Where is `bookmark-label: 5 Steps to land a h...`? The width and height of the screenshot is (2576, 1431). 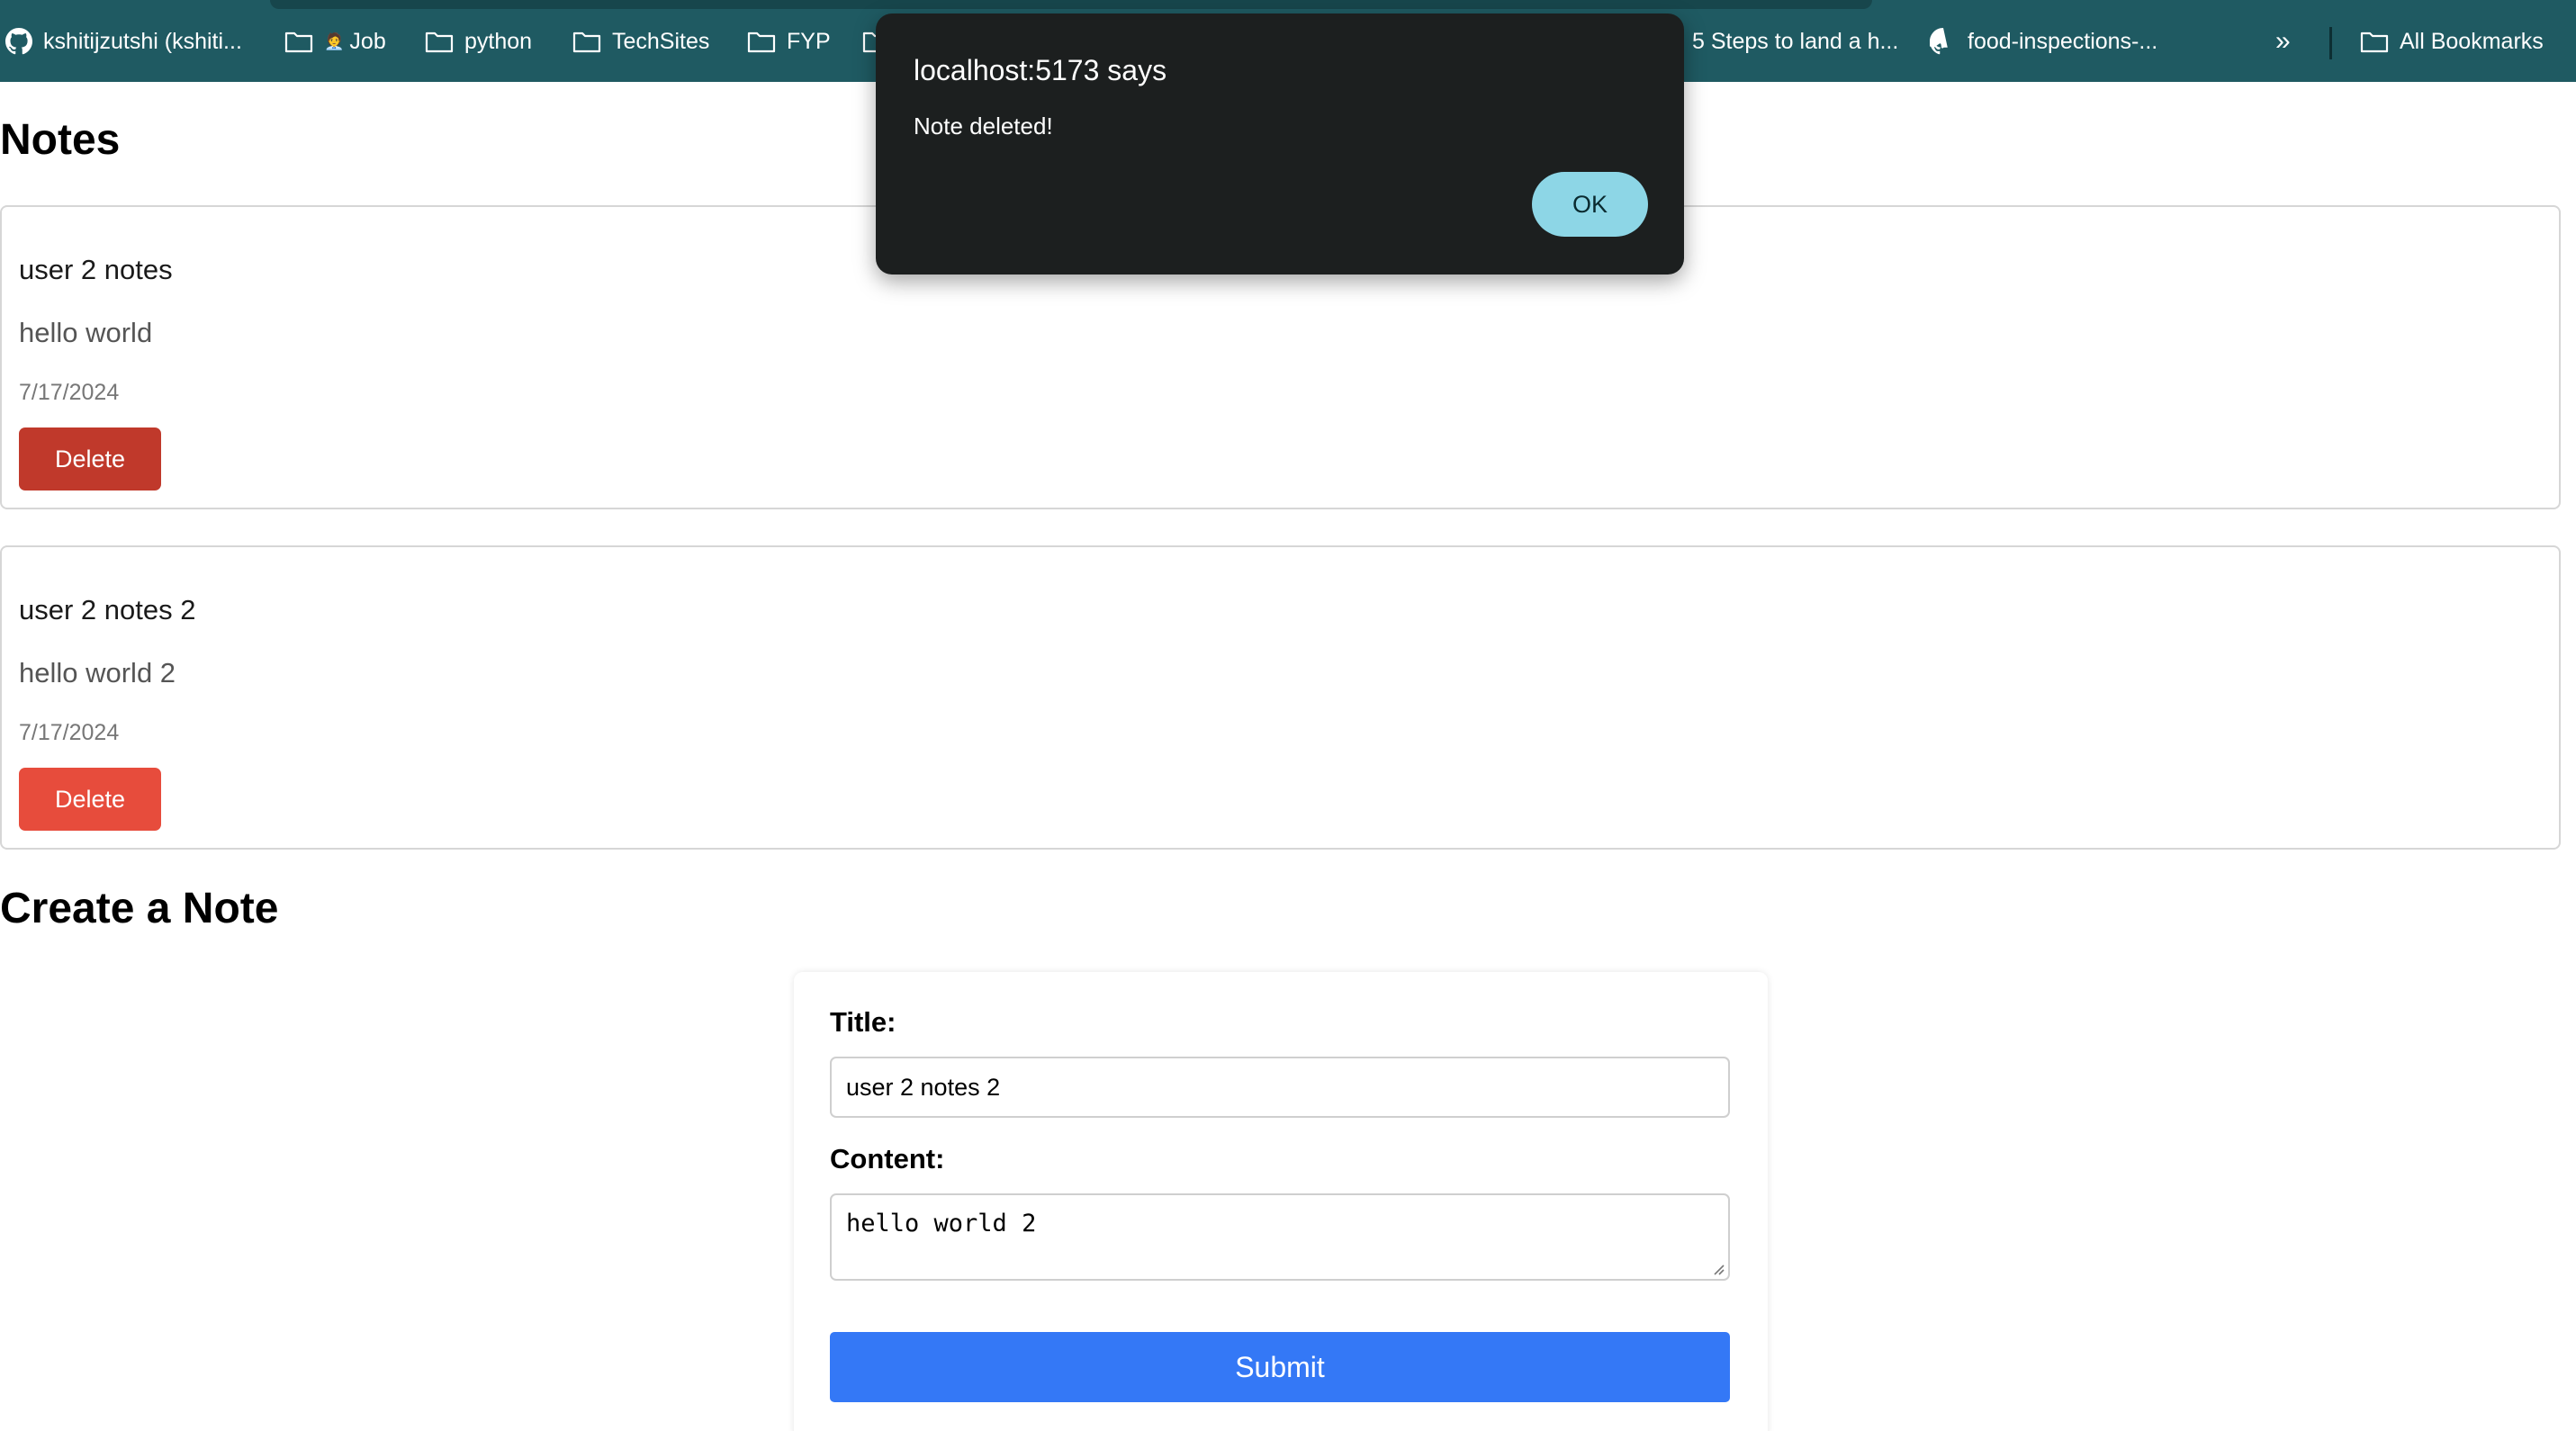 bookmark-label: 5 Steps to land a h... is located at coordinates (1795, 41).